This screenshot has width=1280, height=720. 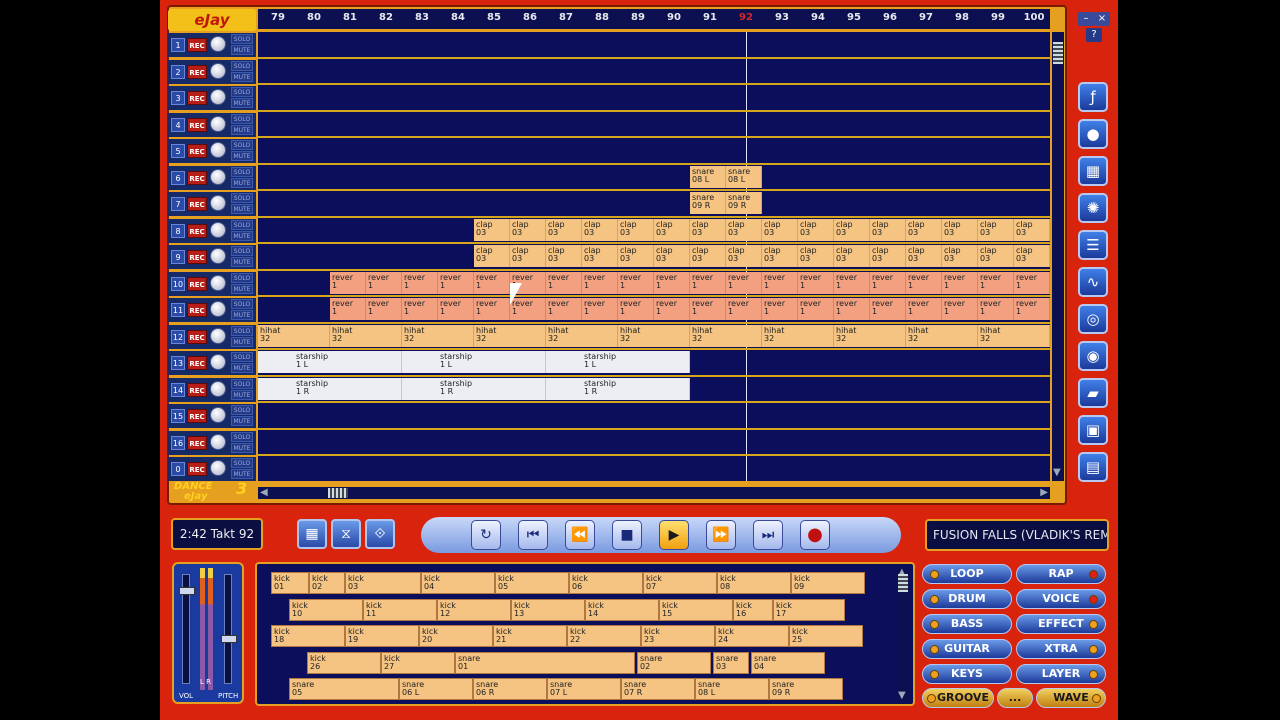 I want to click on scroll-down-icon: ▼, so click(x=1057, y=473).